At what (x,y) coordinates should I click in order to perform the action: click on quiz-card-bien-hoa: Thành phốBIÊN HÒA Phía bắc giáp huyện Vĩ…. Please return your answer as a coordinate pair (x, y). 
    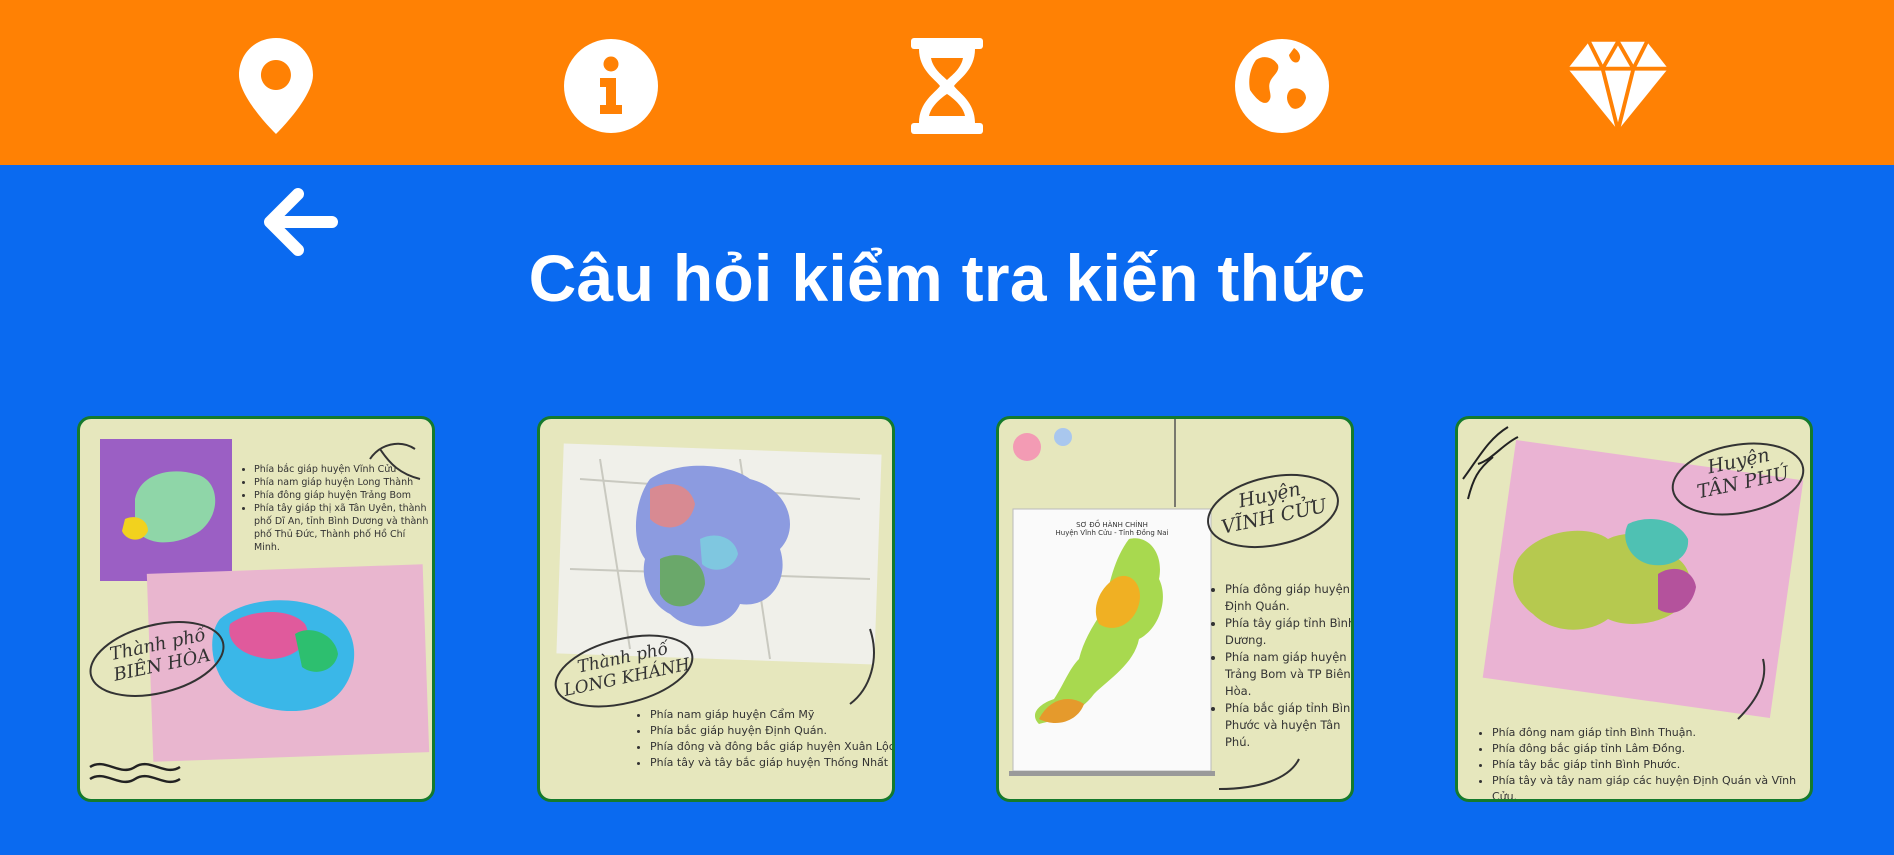
    Looking at the image, I should click on (256, 609).